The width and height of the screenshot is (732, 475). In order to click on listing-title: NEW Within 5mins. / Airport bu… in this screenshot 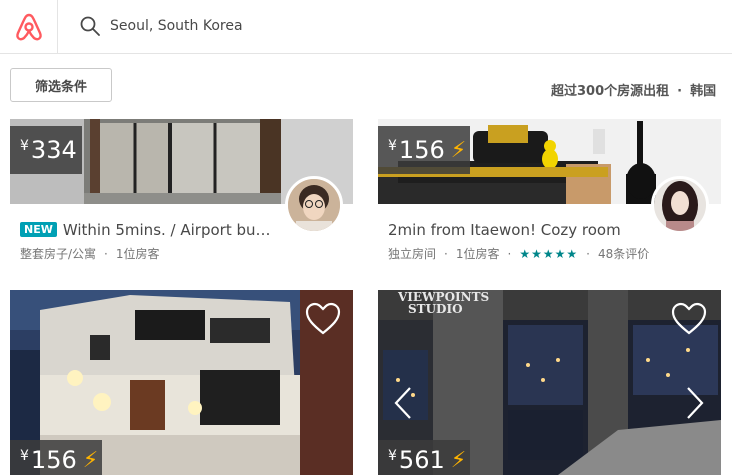, I will do `click(147, 230)`.